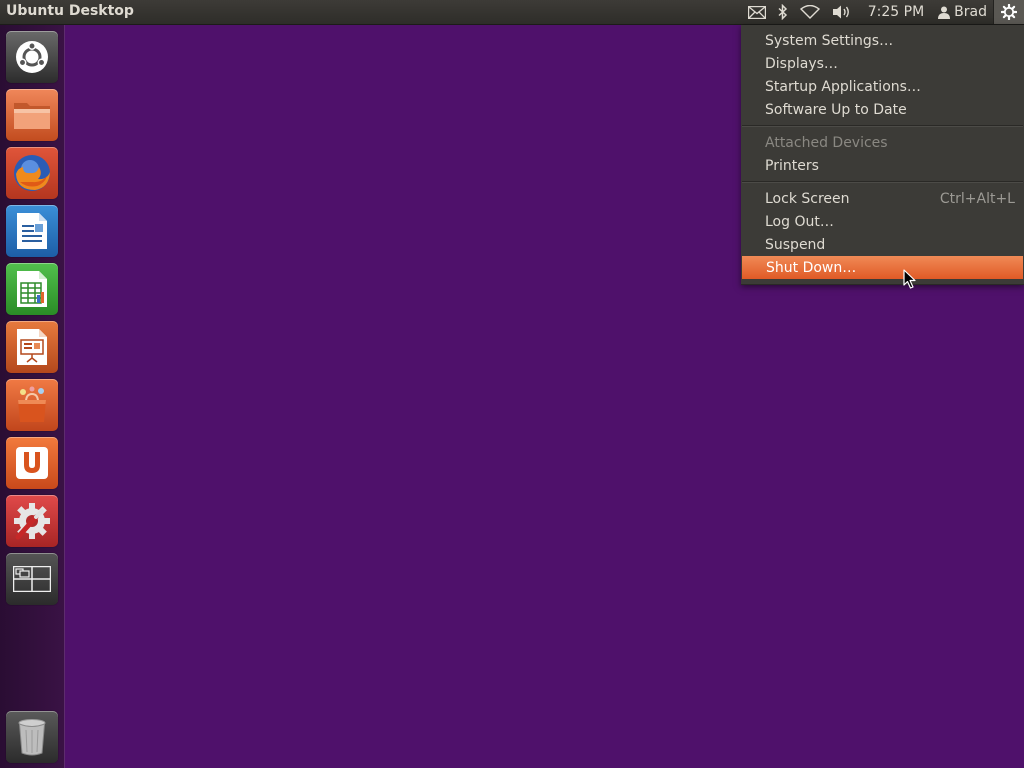 The height and width of the screenshot is (768, 1024). I want to click on calc-icon, so click(32, 289).